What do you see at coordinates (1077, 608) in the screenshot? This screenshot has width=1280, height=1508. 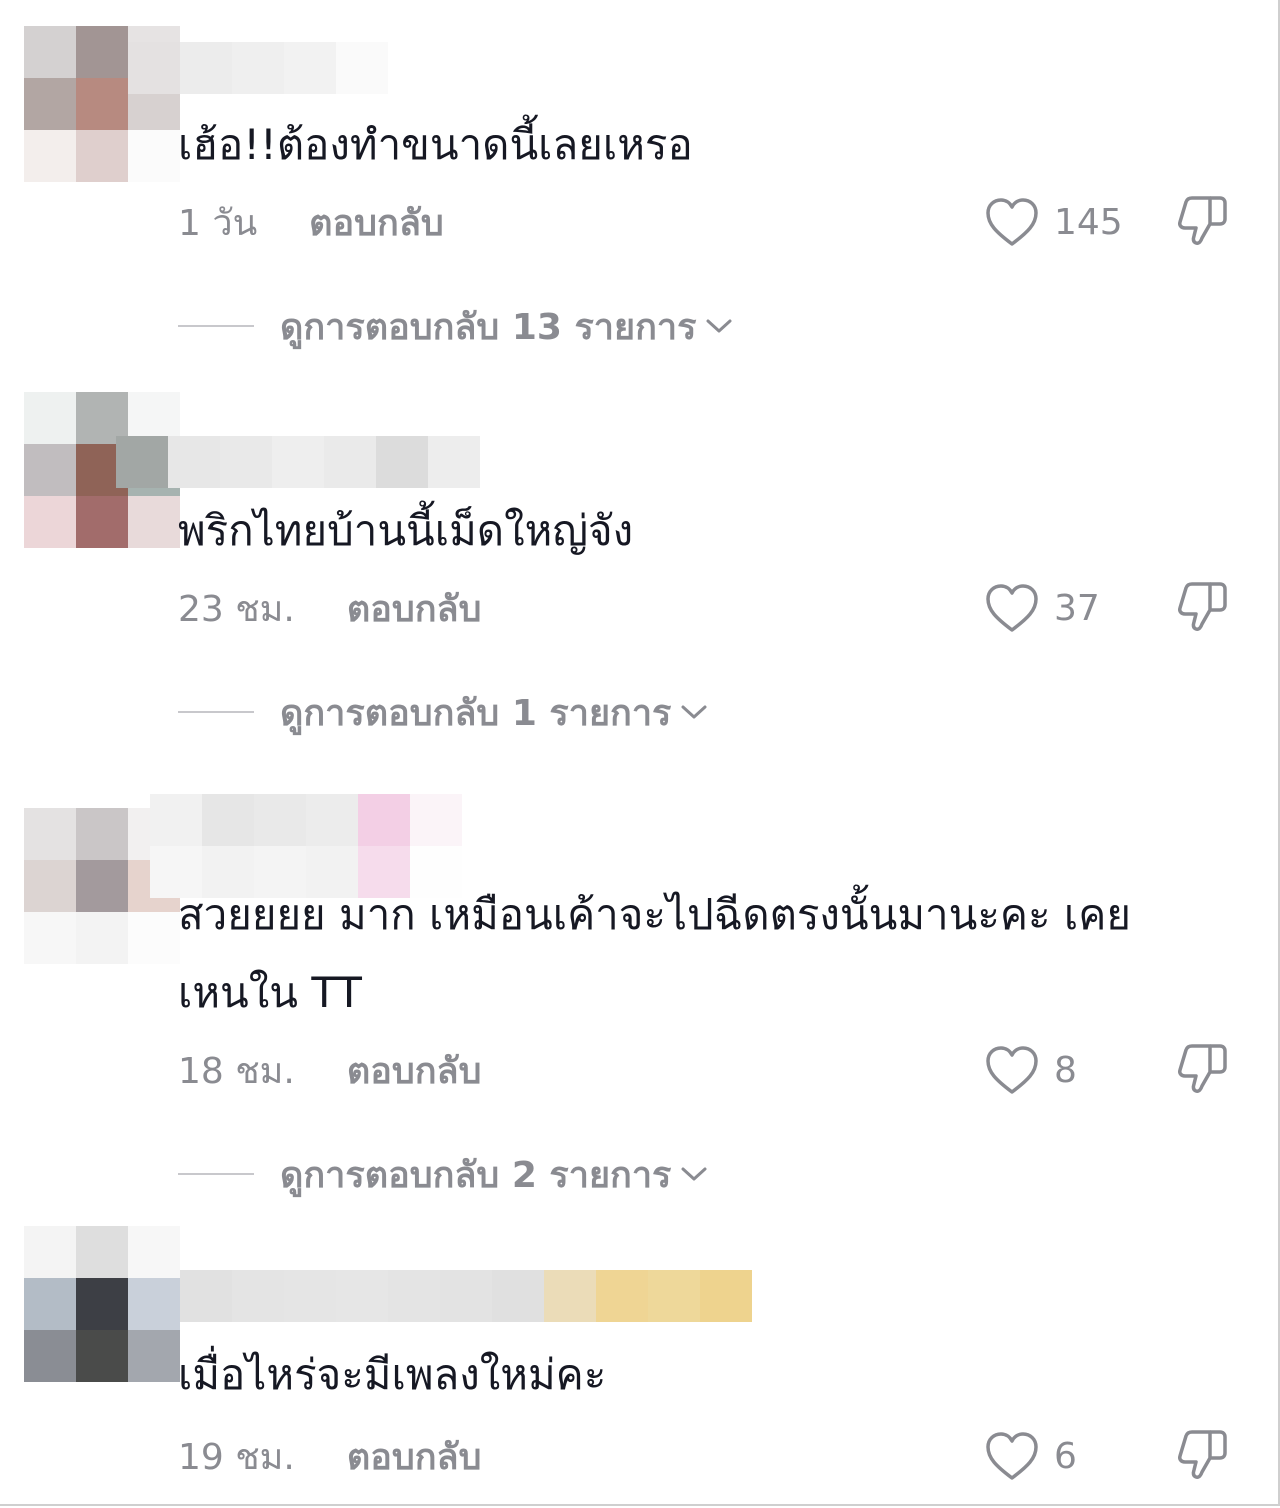 I see `like-count: 37` at bounding box center [1077, 608].